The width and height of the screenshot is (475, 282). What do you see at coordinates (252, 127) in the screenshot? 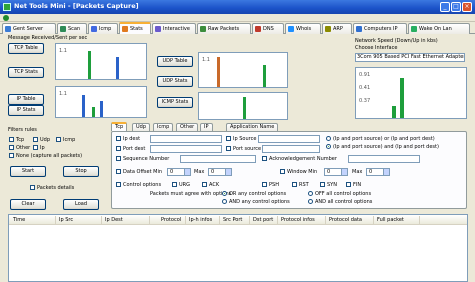
I see `filter-tab-application-name: Application Name` at bounding box center [252, 127].